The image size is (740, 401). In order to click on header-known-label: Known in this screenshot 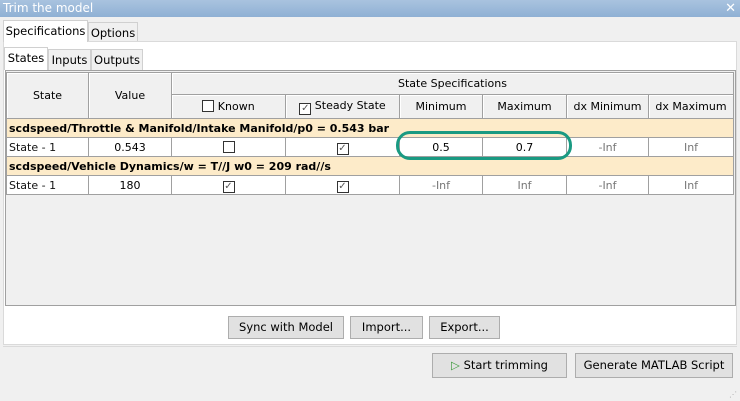, I will do `click(236, 106)`.